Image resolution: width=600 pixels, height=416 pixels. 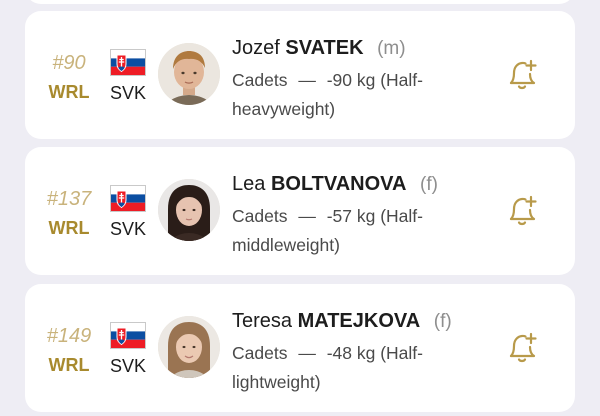 What do you see at coordinates (262, 321) in the screenshot?
I see `athlete-first-name: Teresa` at bounding box center [262, 321].